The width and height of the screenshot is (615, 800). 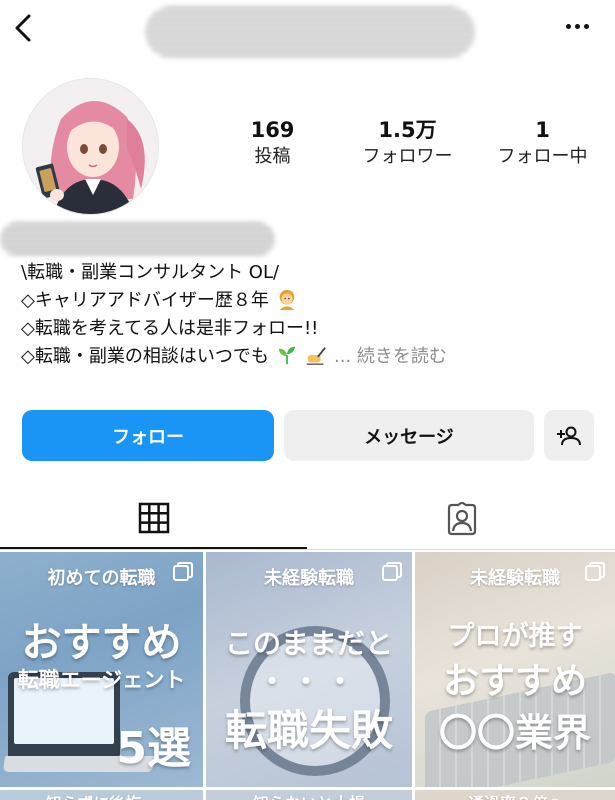 I want to click on following-count: 1, so click(x=542, y=130).